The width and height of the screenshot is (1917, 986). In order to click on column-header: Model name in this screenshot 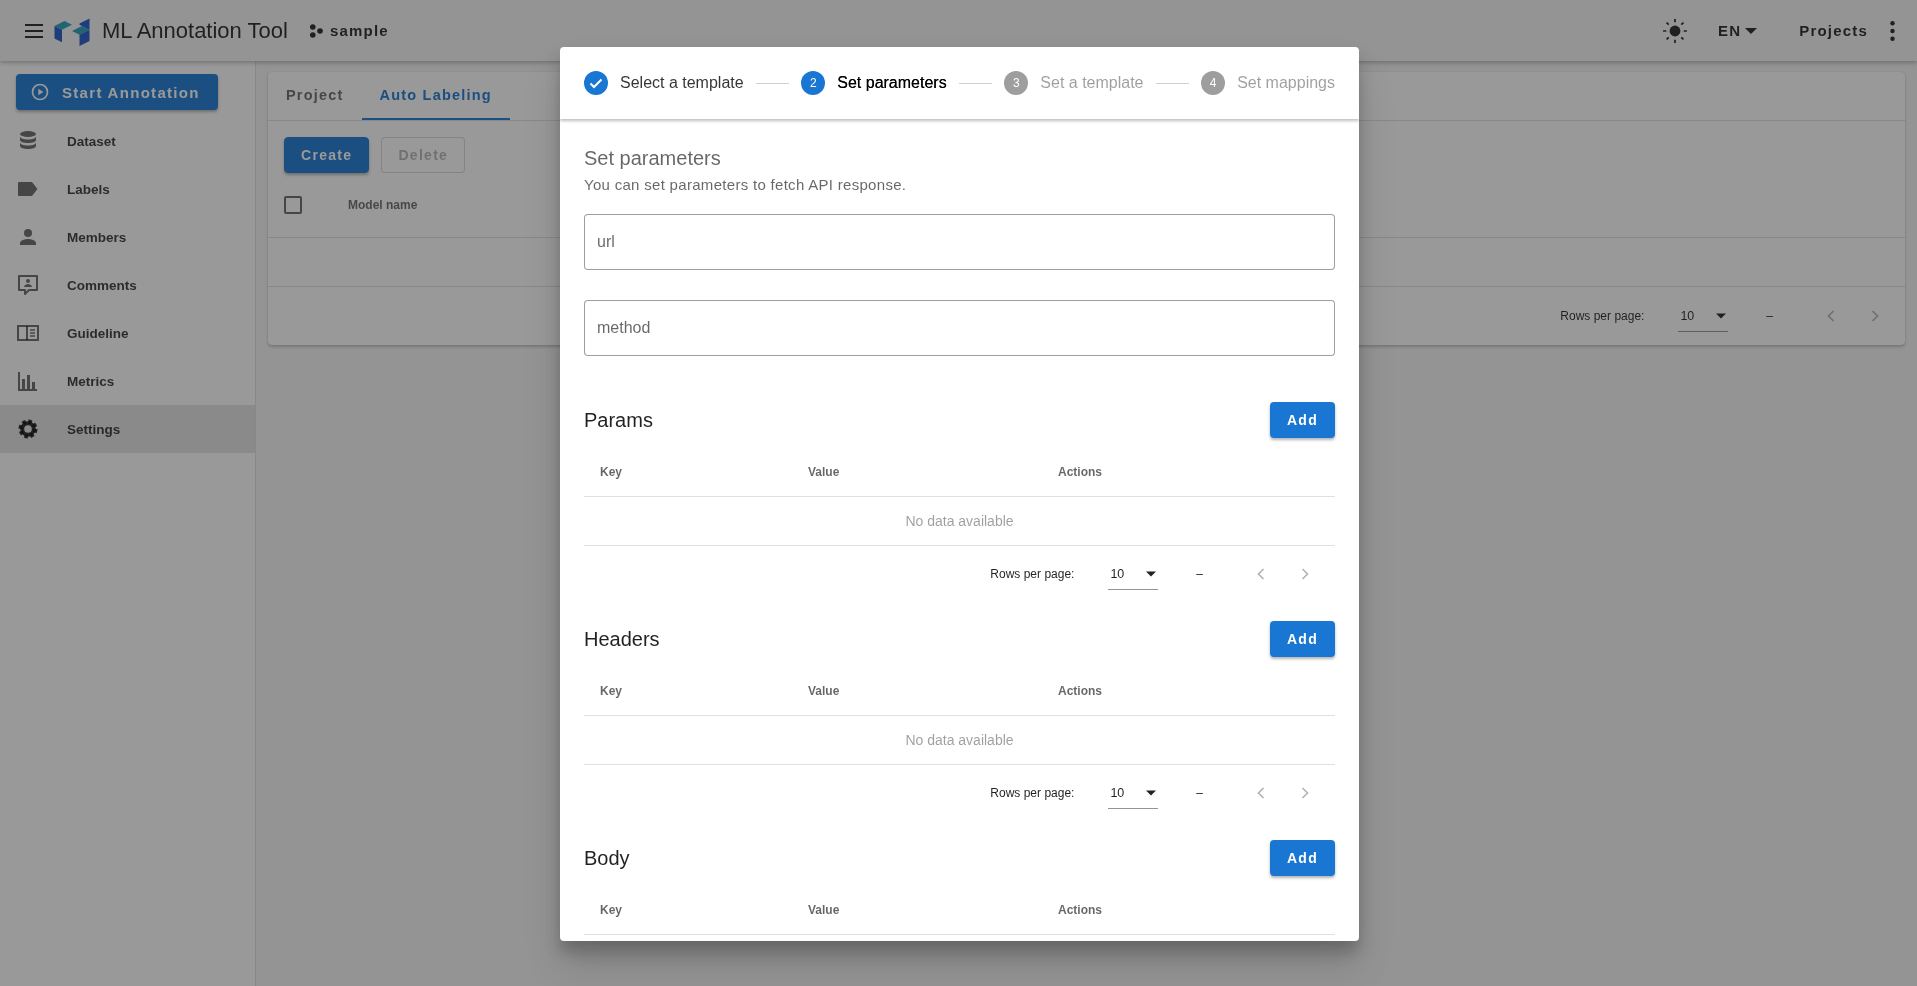, I will do `click(383, 205)`.